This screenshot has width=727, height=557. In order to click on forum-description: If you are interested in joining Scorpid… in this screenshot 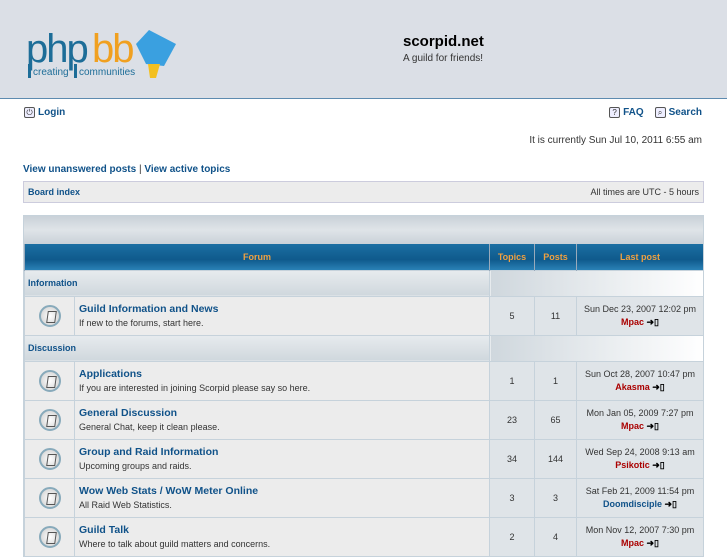, I will do `click(195, 387)`.